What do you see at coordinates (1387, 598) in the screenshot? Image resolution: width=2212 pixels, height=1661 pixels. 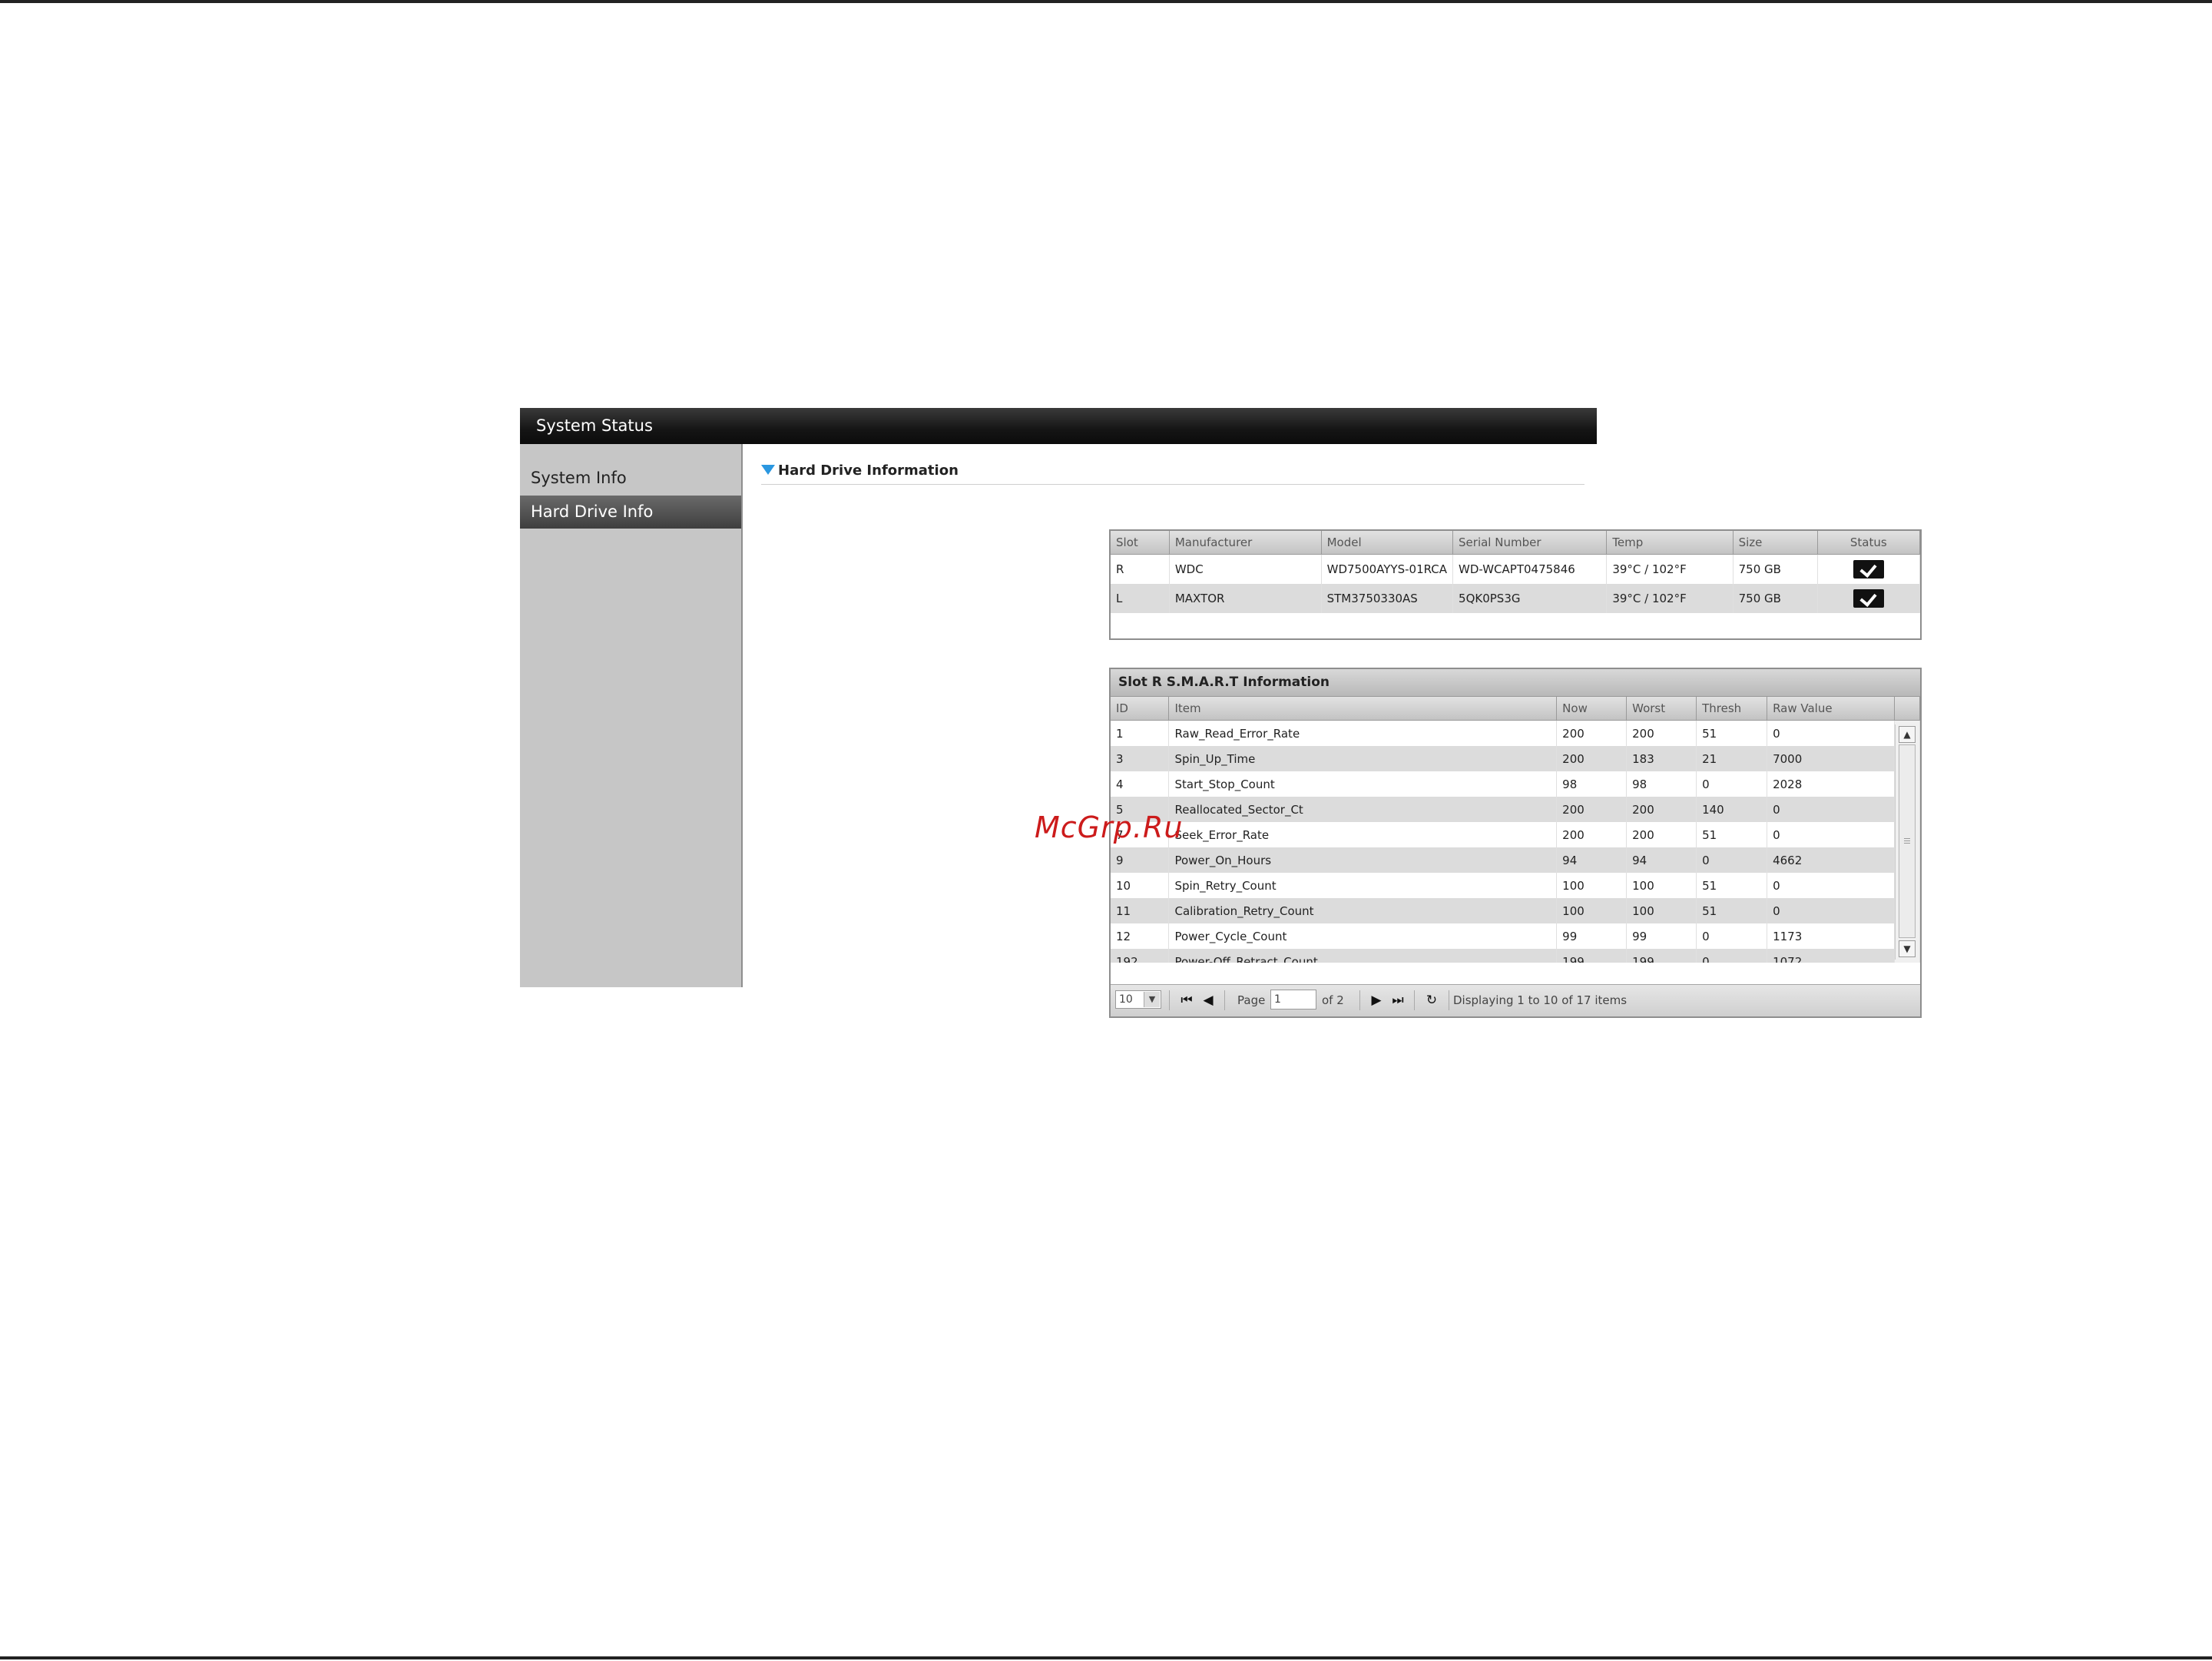 I see `table-cell: STM3750330AS` at bounding box center [1387, 598].